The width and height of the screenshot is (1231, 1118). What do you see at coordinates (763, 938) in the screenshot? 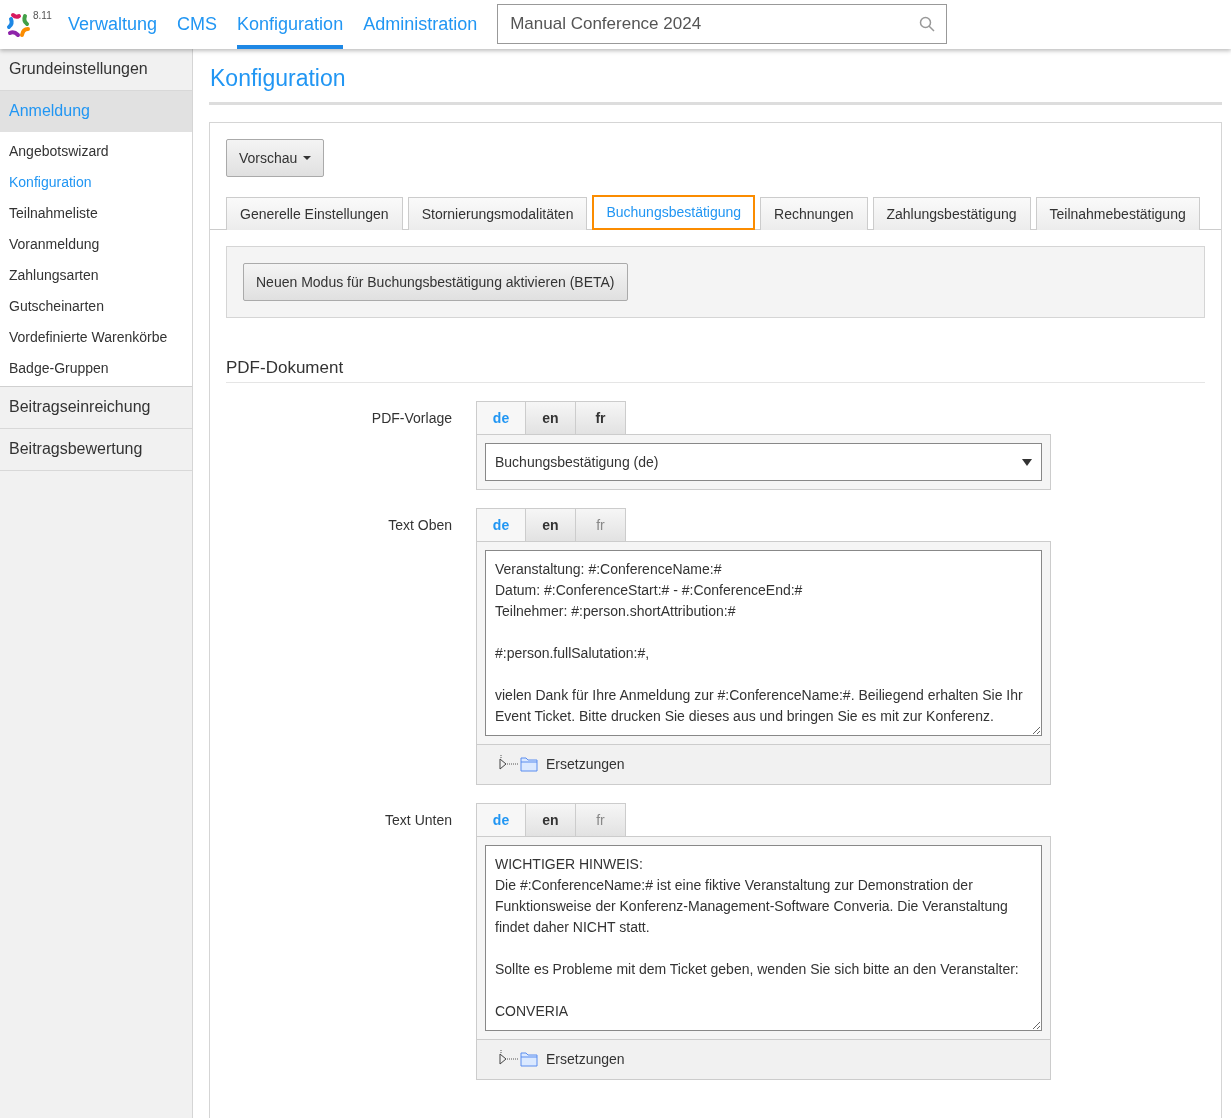
I see `text-area: WICHTIGER HINWEIS: Die #:ConferenceName:# ist eine fiktive Veranstaltung zur Demonstration der Funktionsweise der Konferenz-Management-Software Converia. Die Veranstaltung findet daher NICHT statt. Sollte es Probleme mit dem Ticket geben, wenden Sie sich bitte an den Veranstalter: CONVERIA` at bounding box center [763, 938].